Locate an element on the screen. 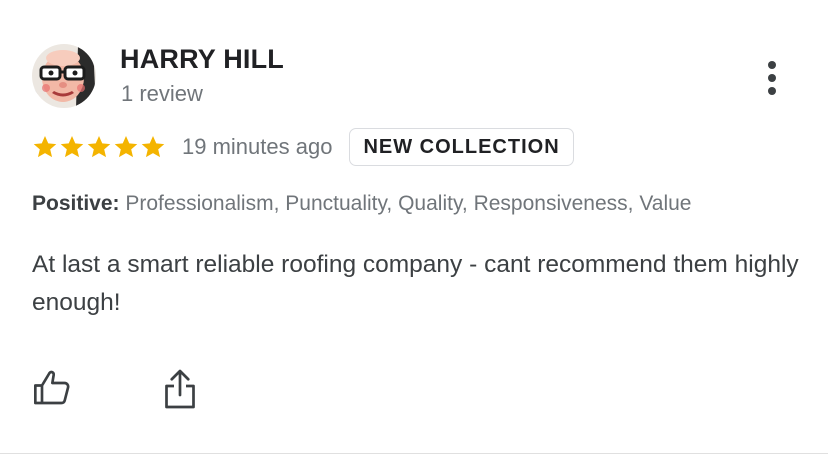  more-options-button is located at coordinates (772, 78).